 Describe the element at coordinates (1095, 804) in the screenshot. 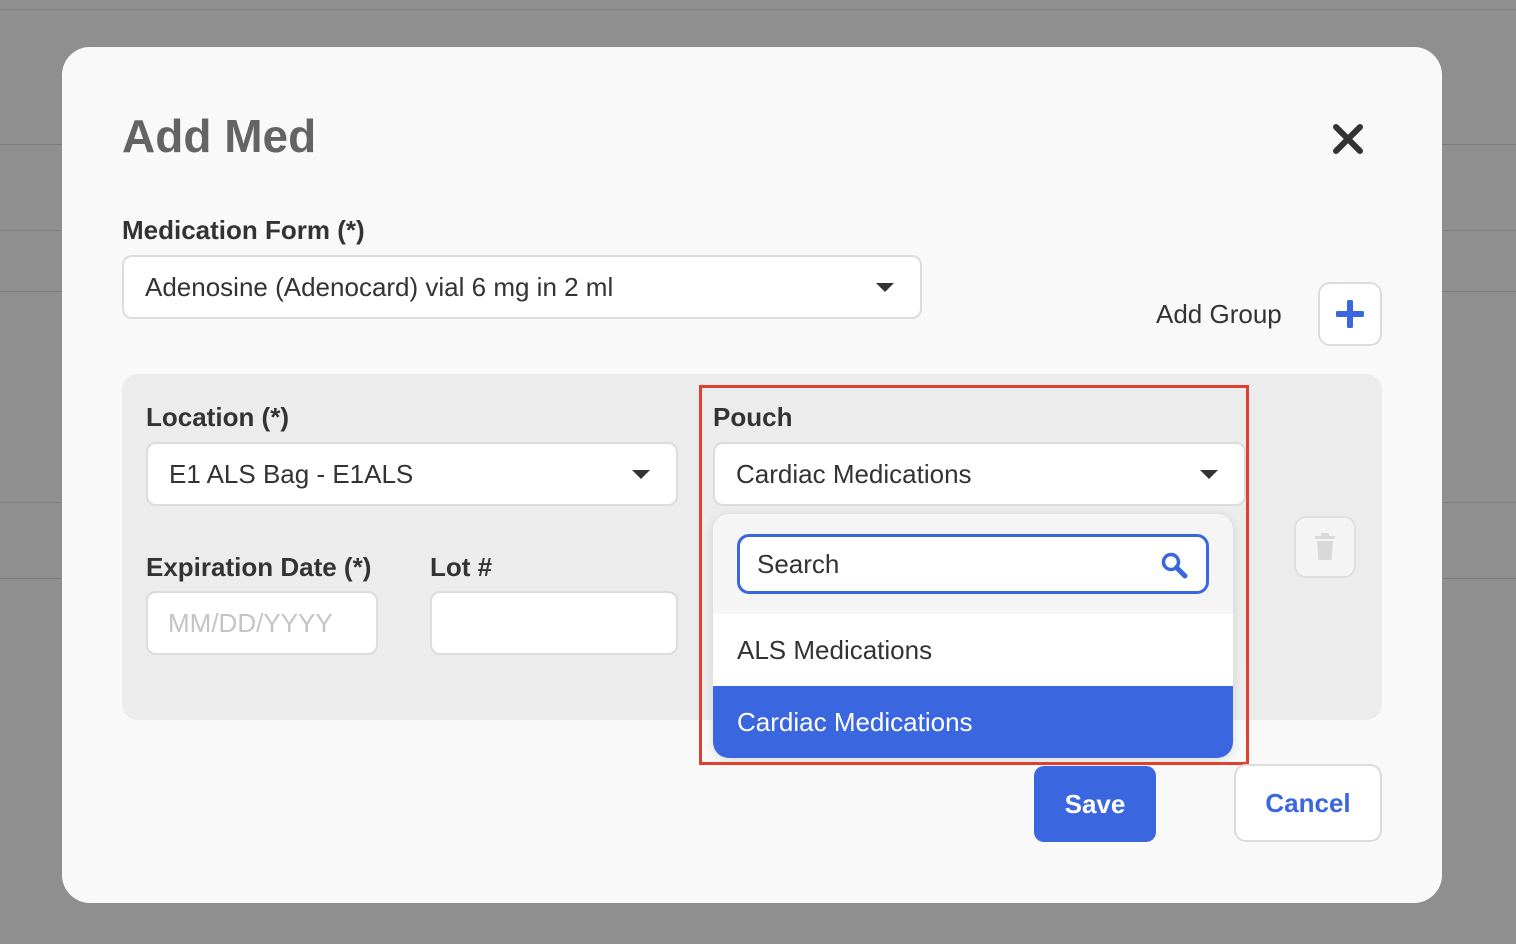

I see `save-button: Save` at that location.